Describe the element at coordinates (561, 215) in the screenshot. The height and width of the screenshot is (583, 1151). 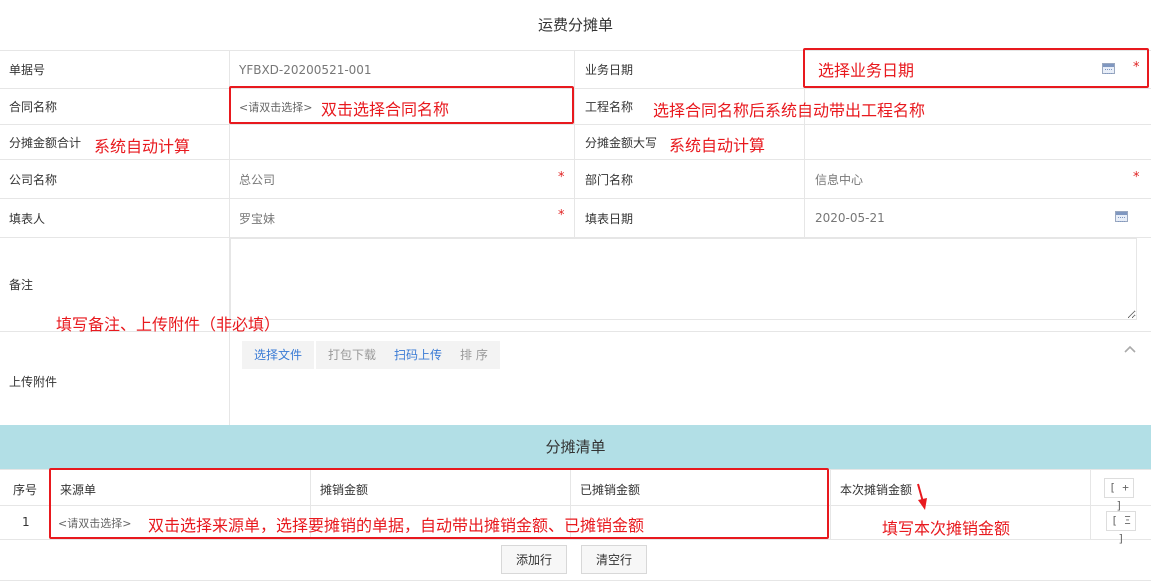
I see `filler-required-mark: *` at that location.